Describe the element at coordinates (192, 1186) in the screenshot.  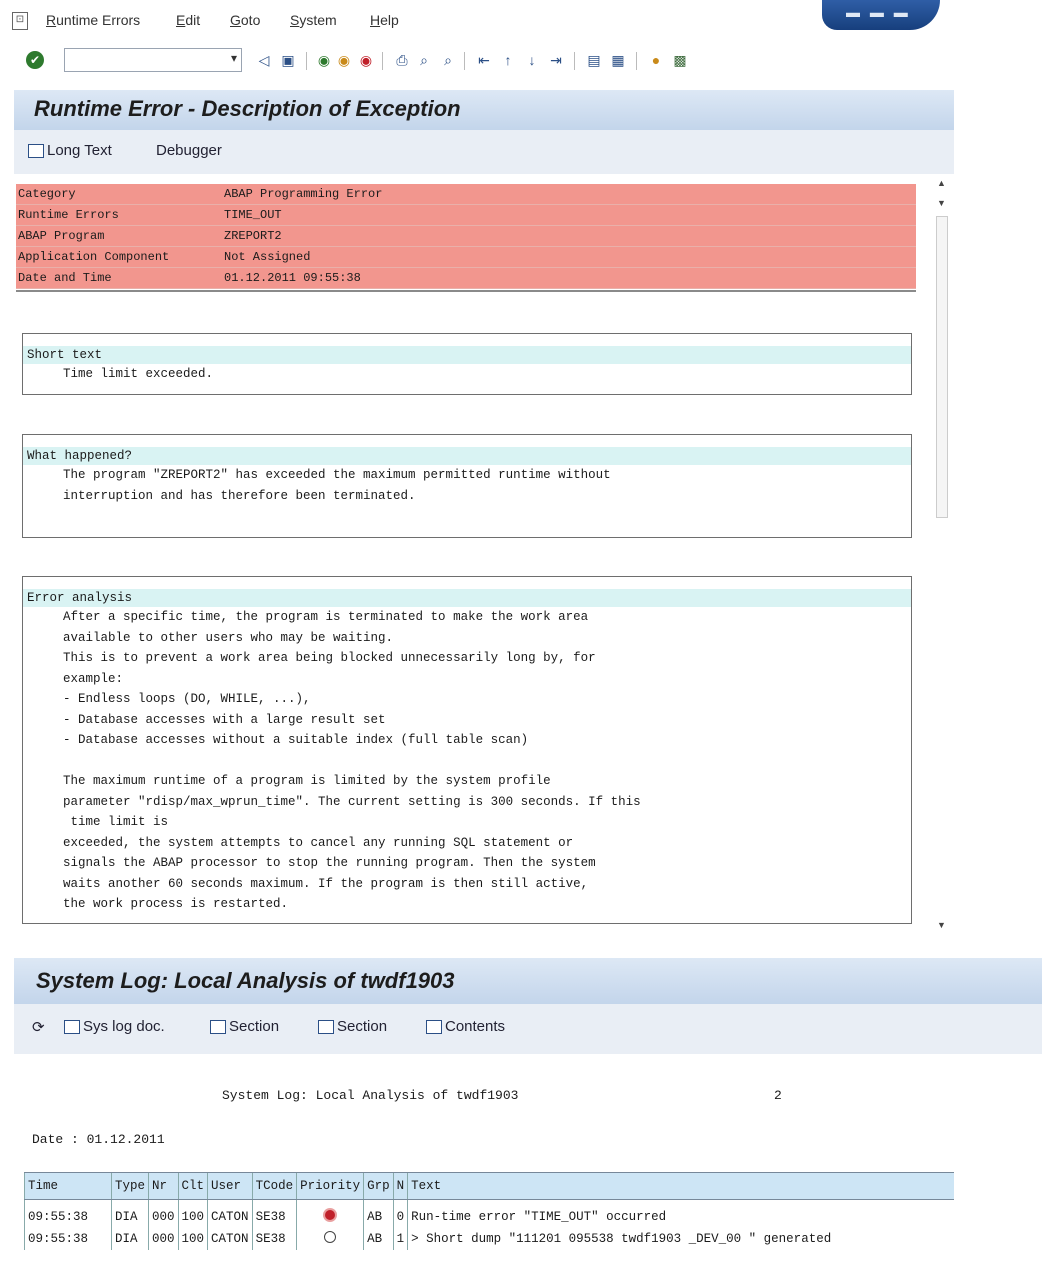
I see `column-header-clt: Clt` at that location.